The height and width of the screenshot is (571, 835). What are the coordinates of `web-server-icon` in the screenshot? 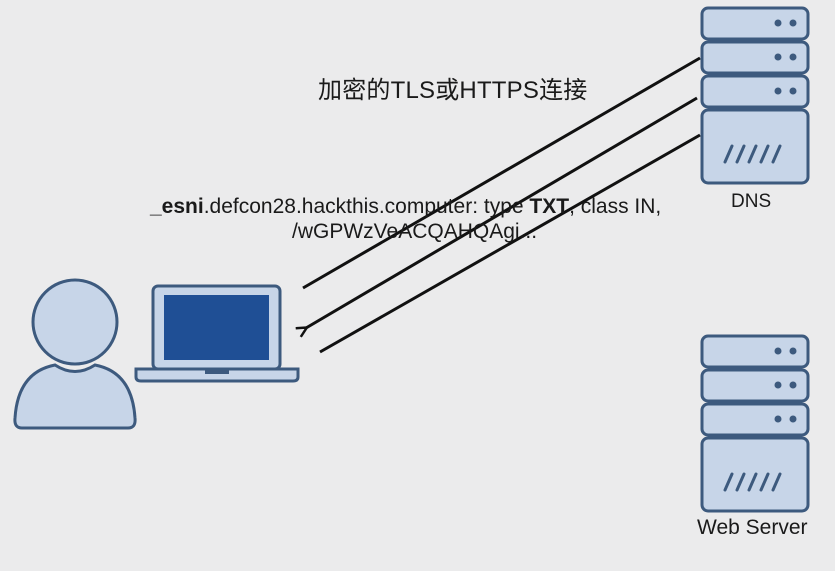 It's located at (755, 423).